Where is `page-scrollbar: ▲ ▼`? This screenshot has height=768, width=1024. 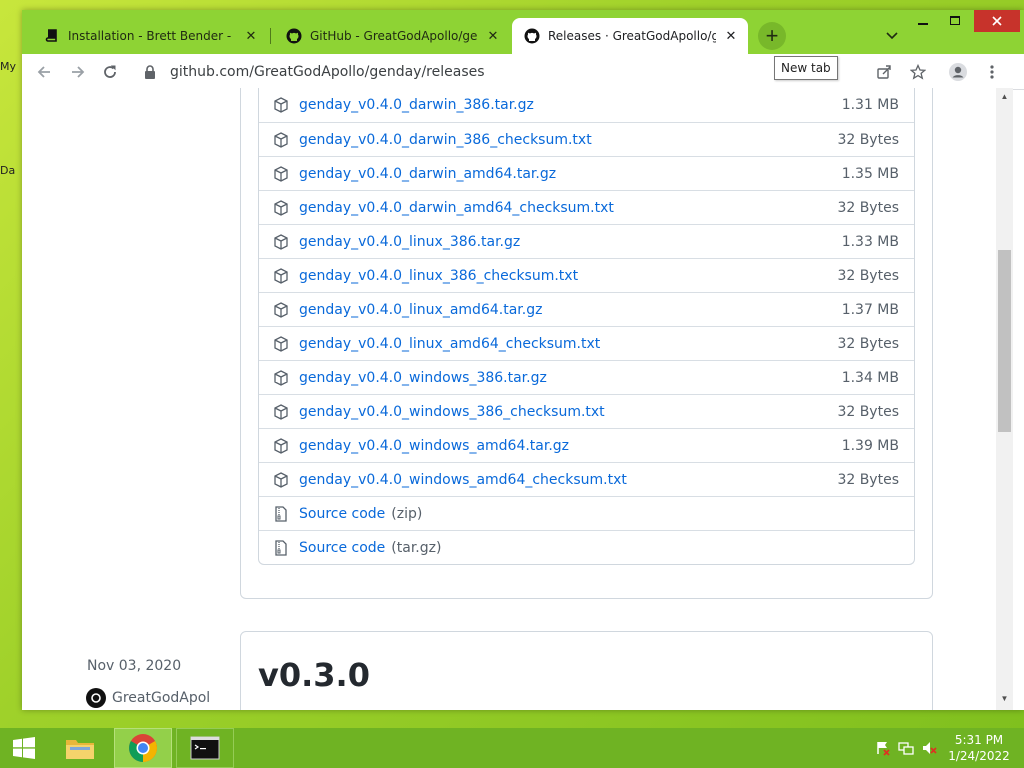 page-scrollbar: ▲ ▼ is located at coordinates (1004, 399).